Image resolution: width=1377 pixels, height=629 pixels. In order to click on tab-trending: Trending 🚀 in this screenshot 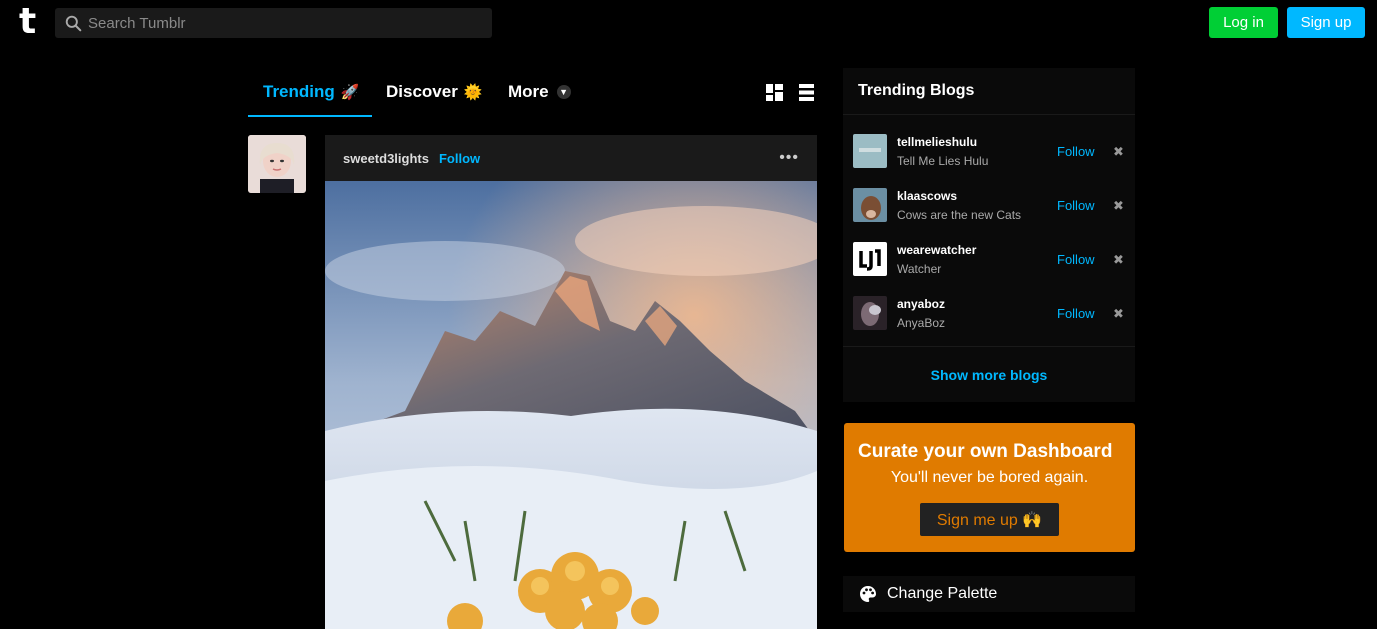, I will do `click(311, 92)`.